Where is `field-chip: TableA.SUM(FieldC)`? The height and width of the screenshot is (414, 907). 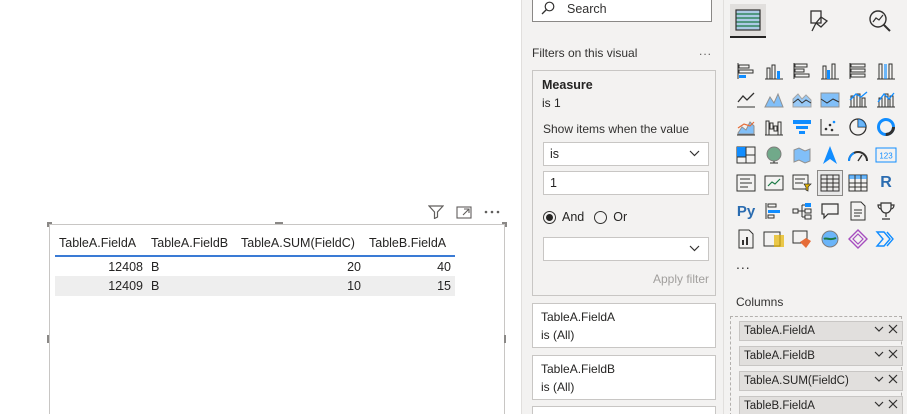
field-chip: TableA.SUM(FieldC) is located at coordinates (821, 381).